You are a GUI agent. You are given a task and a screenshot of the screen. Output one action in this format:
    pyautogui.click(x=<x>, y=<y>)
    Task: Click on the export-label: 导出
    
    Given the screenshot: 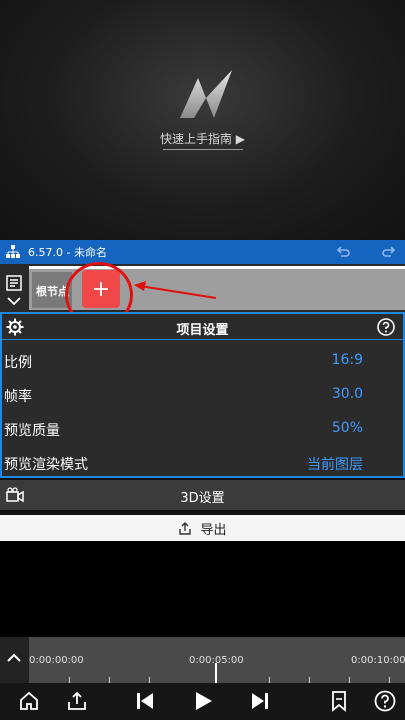 What is the action you would take?
    pyautogui.click(x=213, y=530)
    